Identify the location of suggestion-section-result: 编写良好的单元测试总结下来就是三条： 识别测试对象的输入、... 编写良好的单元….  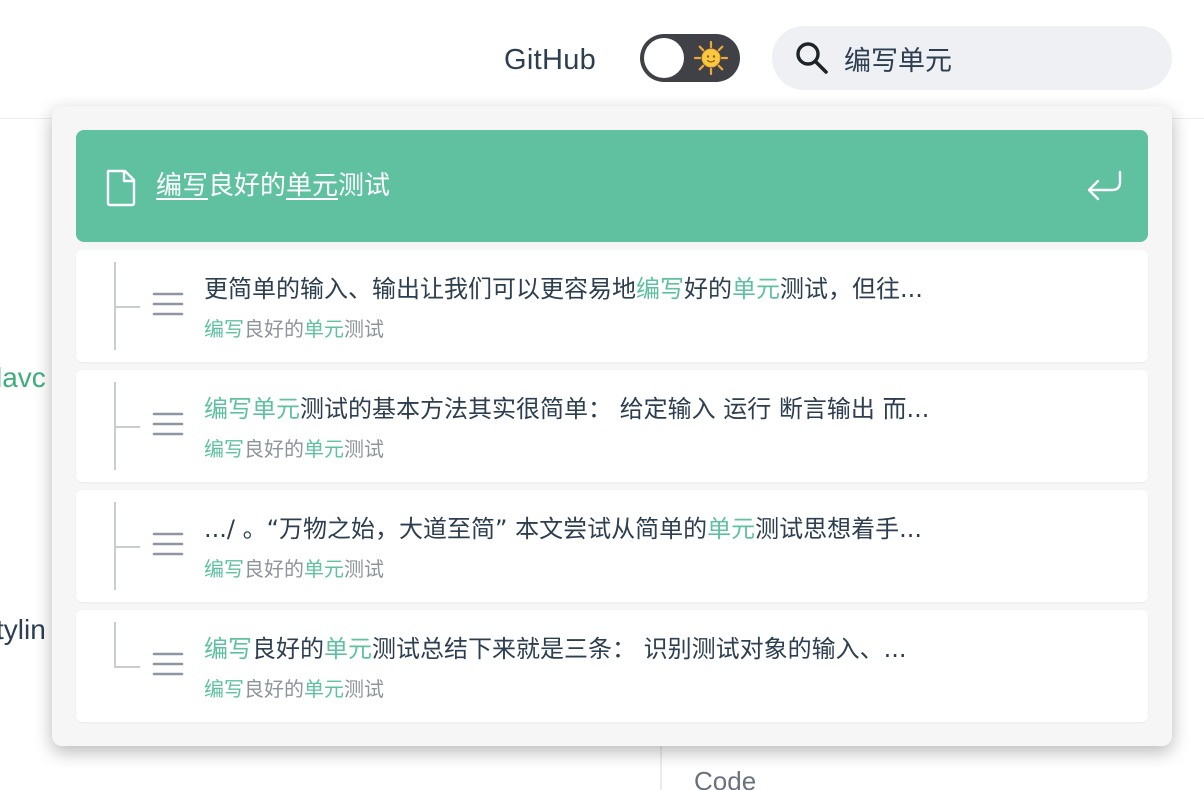
(612, 666).